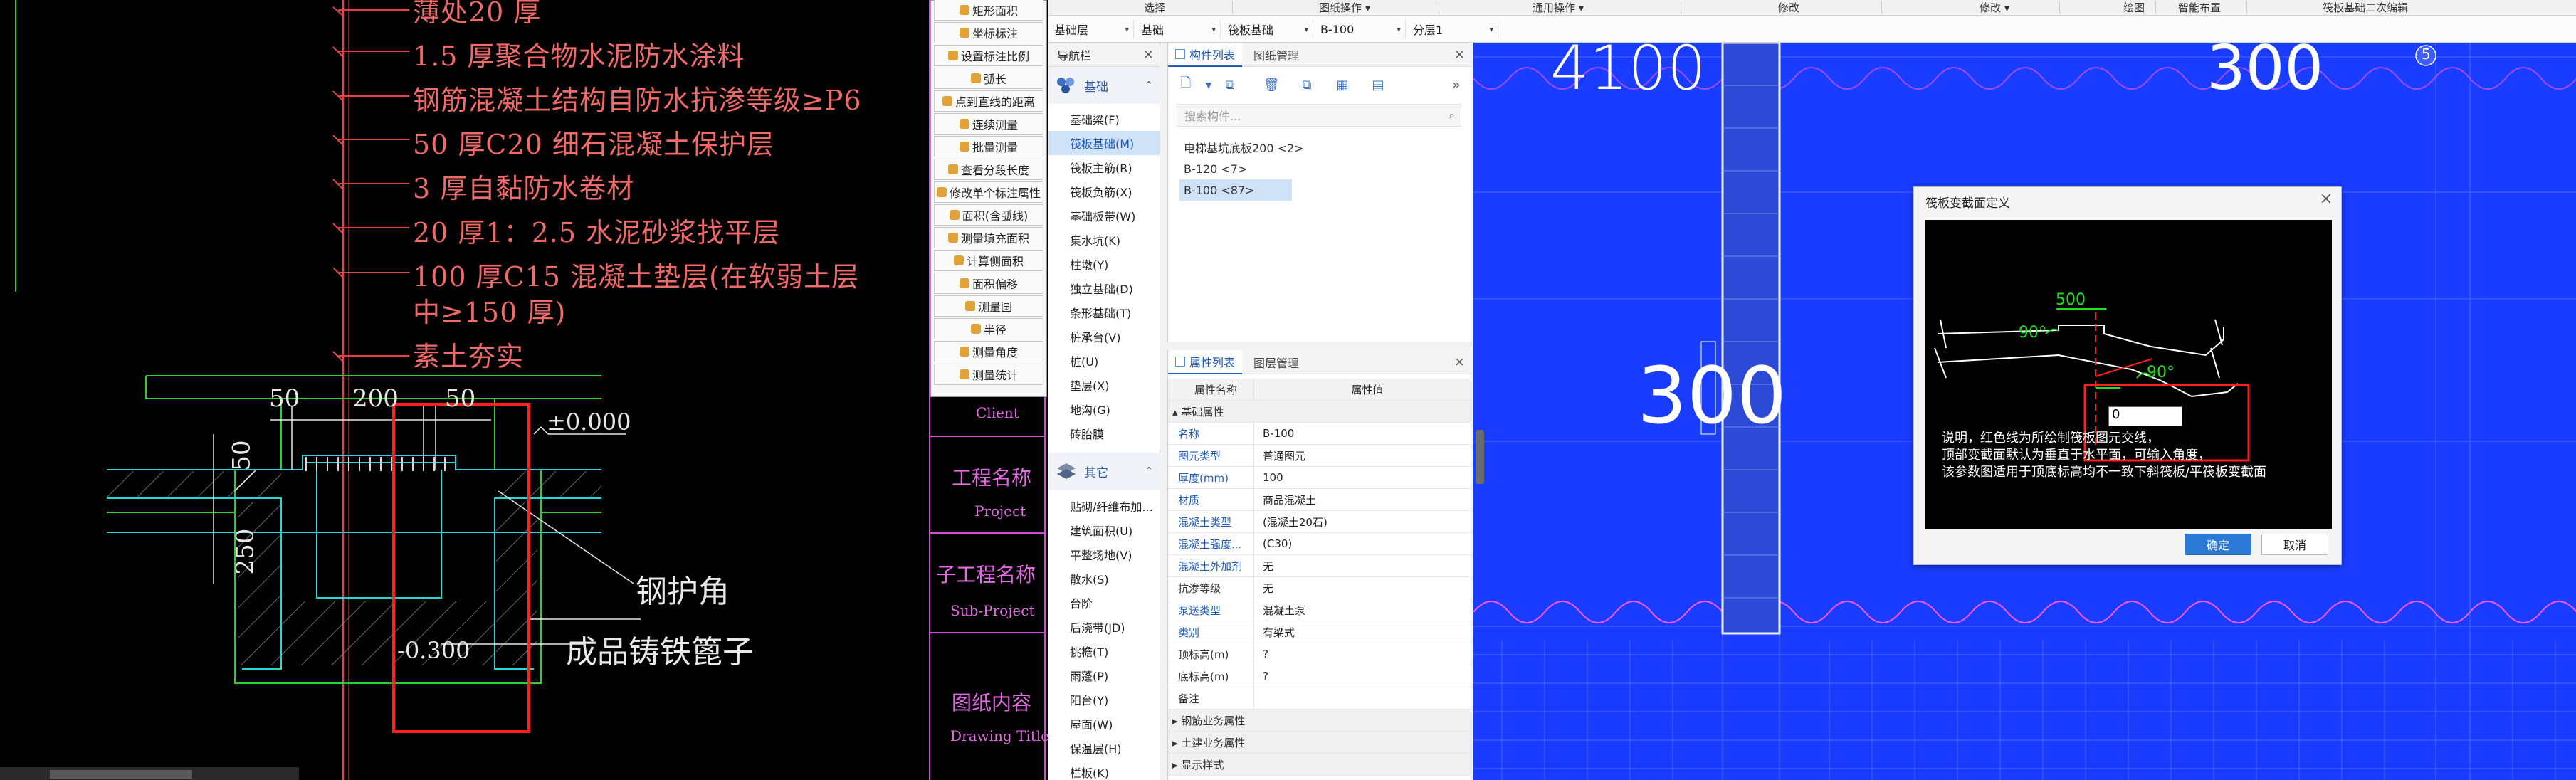 The height and width of the screenshot is (780, 2576). I want to click on panel-resize-handle, so click(1480, 457).